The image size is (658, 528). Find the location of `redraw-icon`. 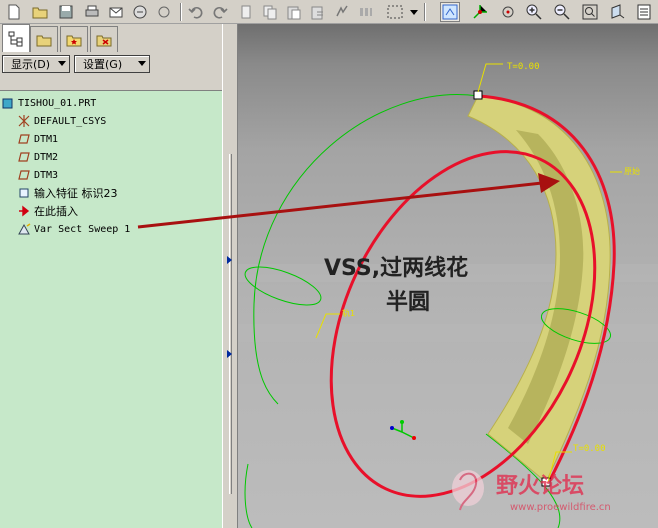

redraw-icon is located at coordinates (450, 12).